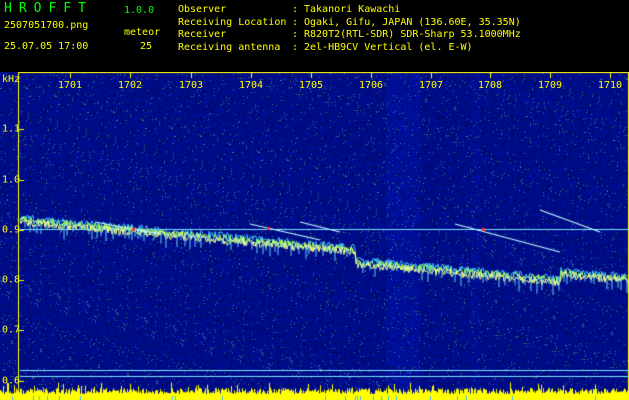  Describe the element at coordinates (371, 85) in the screenshot. I see `x-tick-label: 1706` at that location.